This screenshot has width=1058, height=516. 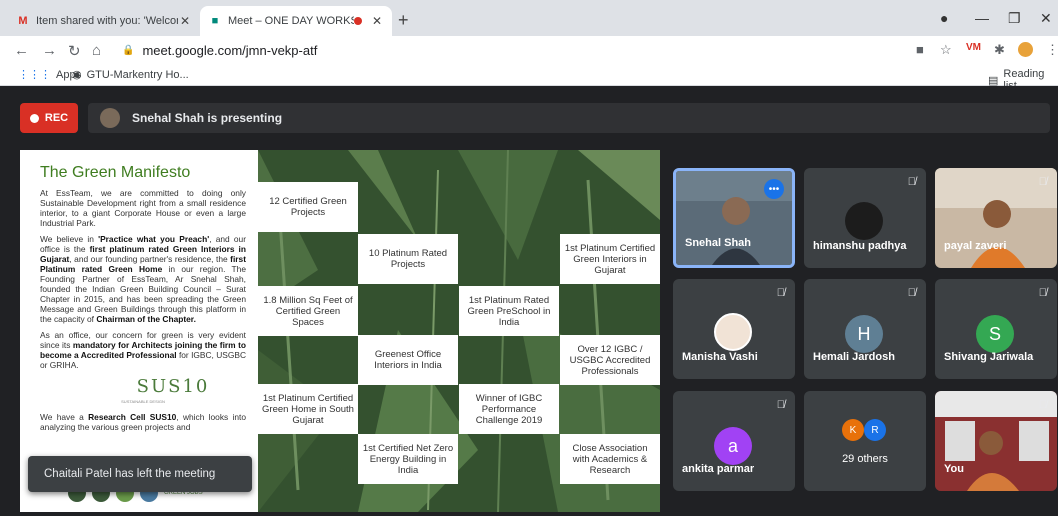 What do you see at coordinates (1052, 50) in the screenshot?
I see `menu-icon: ⋮` at bounding box center [1052, 50].